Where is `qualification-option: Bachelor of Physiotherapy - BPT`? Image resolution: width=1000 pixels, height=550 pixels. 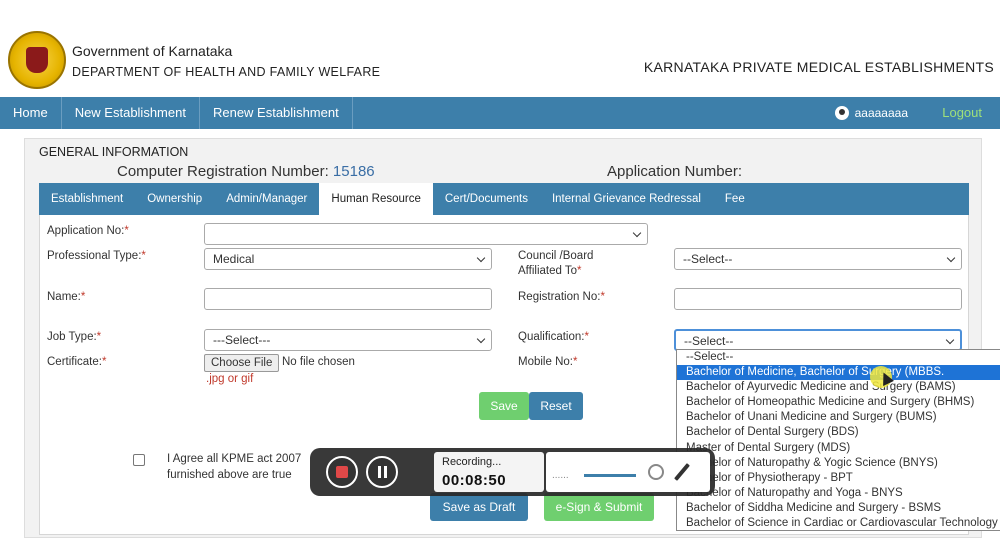
qualification-option: Bachelor of Physiotherapy - BPT is located at coordinates (838, 478).